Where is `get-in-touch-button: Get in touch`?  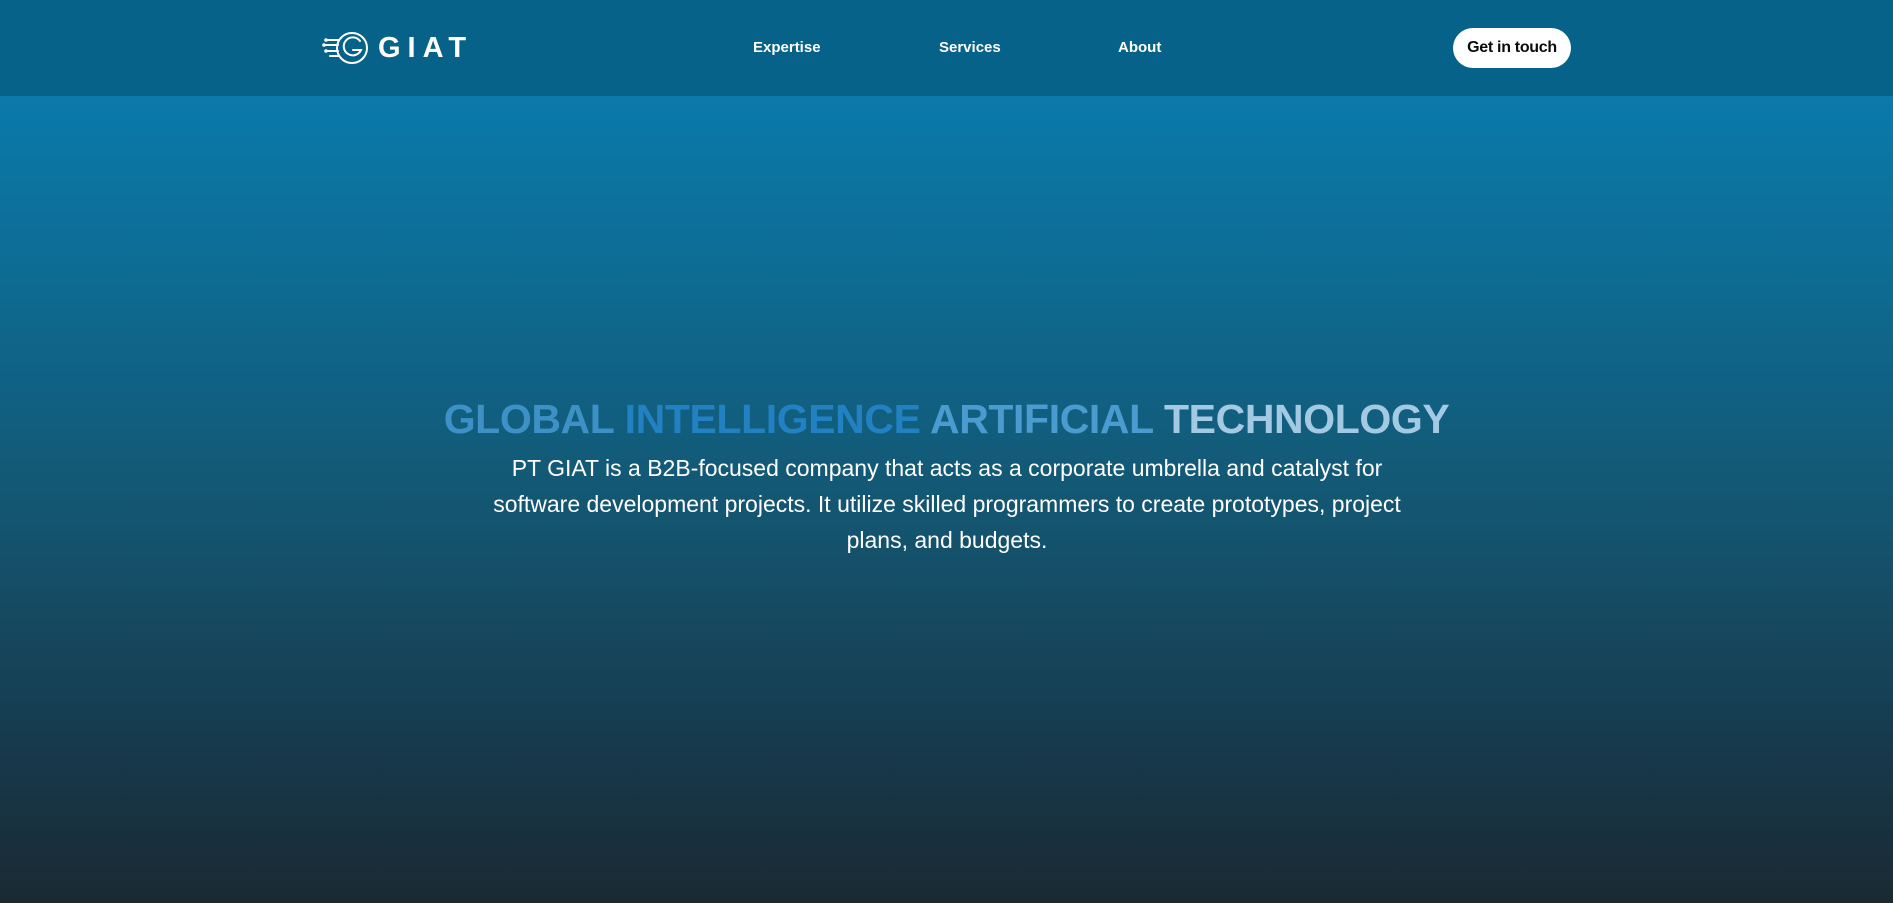
get-in-touch-button: Get in touch is located at coordinates (1512, 48).